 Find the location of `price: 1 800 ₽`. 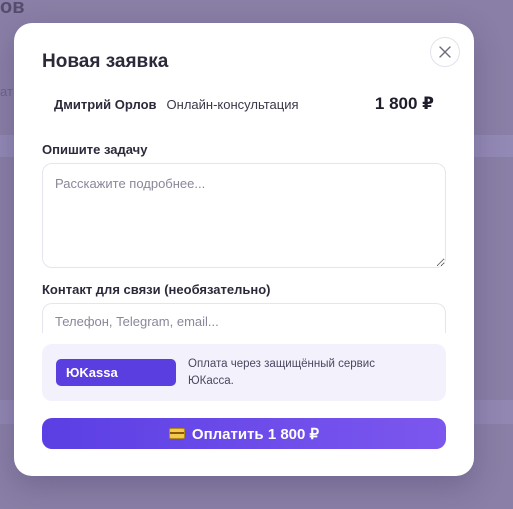

price: 1 800 ₽ is located at coordinates (404, 103).